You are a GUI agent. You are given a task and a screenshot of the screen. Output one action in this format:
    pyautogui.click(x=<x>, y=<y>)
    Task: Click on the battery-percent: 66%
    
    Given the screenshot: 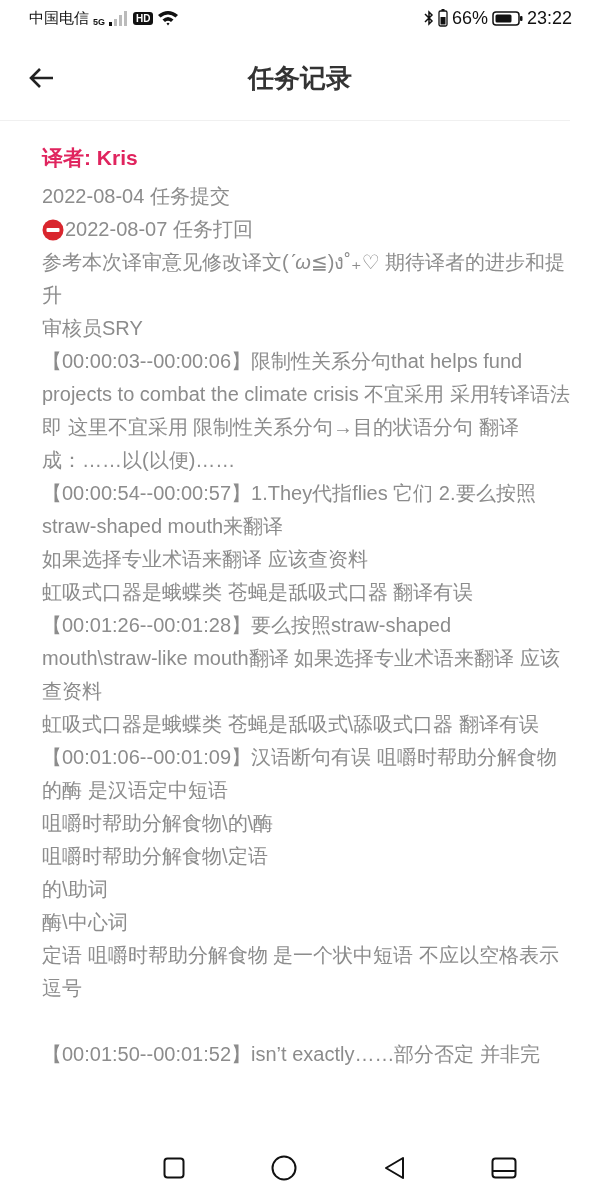 What is the action you would take?
    pyautogui.click(x=469, y=18)
    